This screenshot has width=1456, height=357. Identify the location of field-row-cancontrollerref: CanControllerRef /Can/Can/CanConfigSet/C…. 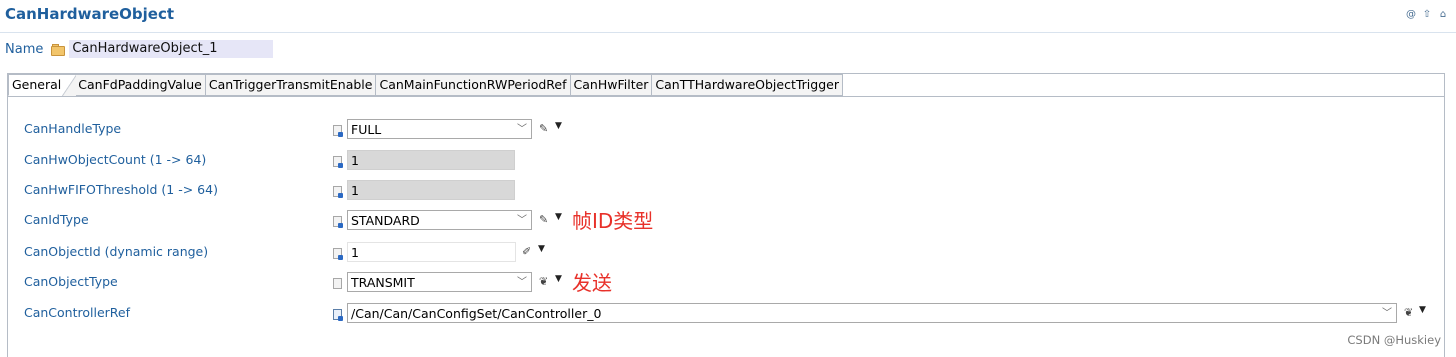
(728, 313).